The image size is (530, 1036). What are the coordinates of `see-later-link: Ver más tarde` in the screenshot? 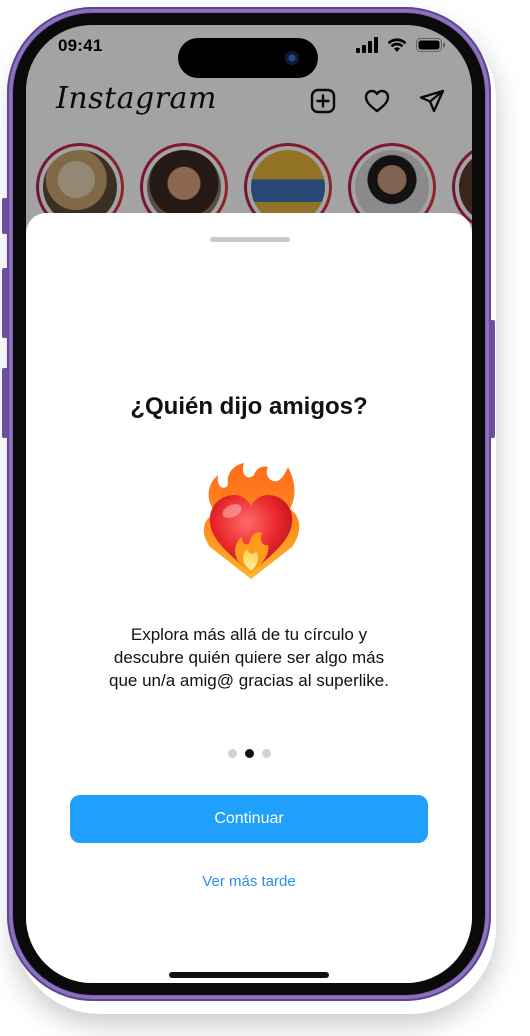 It's located at (249, 881).